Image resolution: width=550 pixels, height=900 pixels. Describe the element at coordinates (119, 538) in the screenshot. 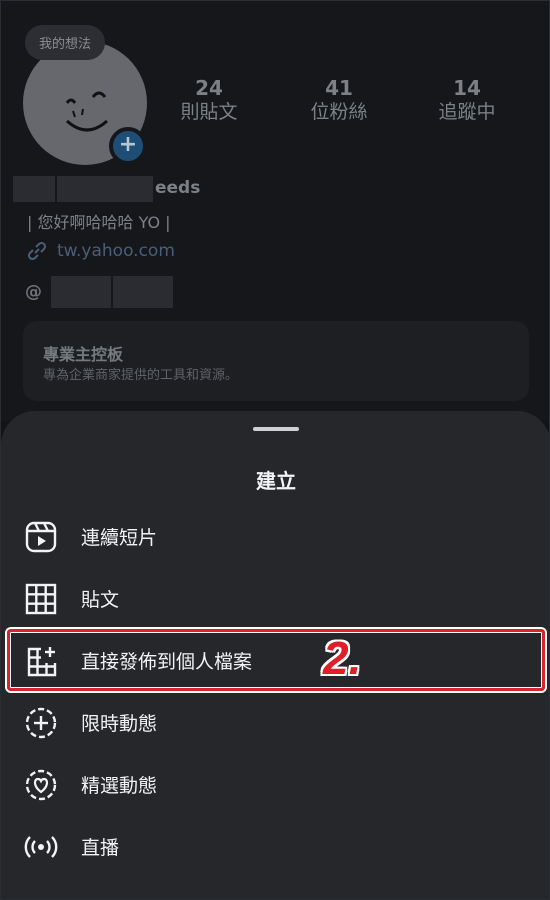

I see `menu-item-reels-label: 連續短片` at that location.